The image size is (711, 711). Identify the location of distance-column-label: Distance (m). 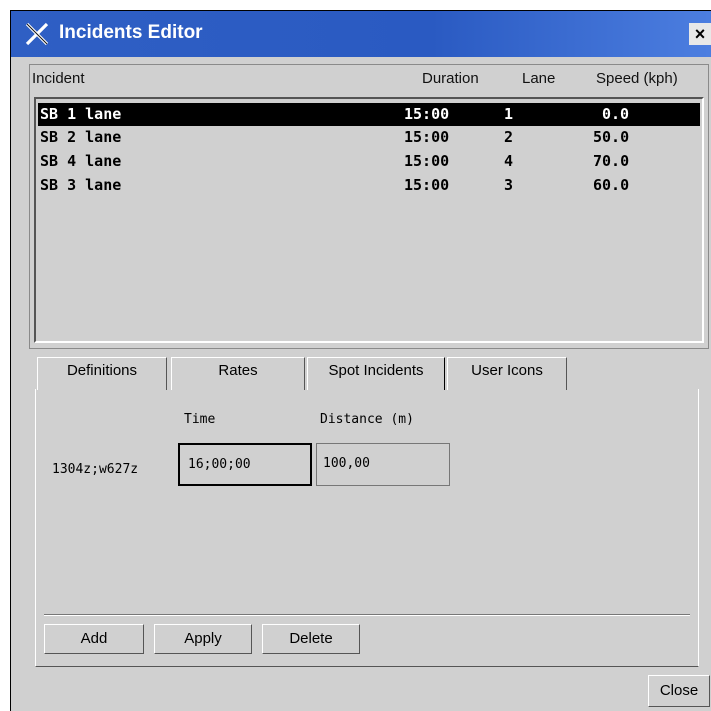
(367, 419).